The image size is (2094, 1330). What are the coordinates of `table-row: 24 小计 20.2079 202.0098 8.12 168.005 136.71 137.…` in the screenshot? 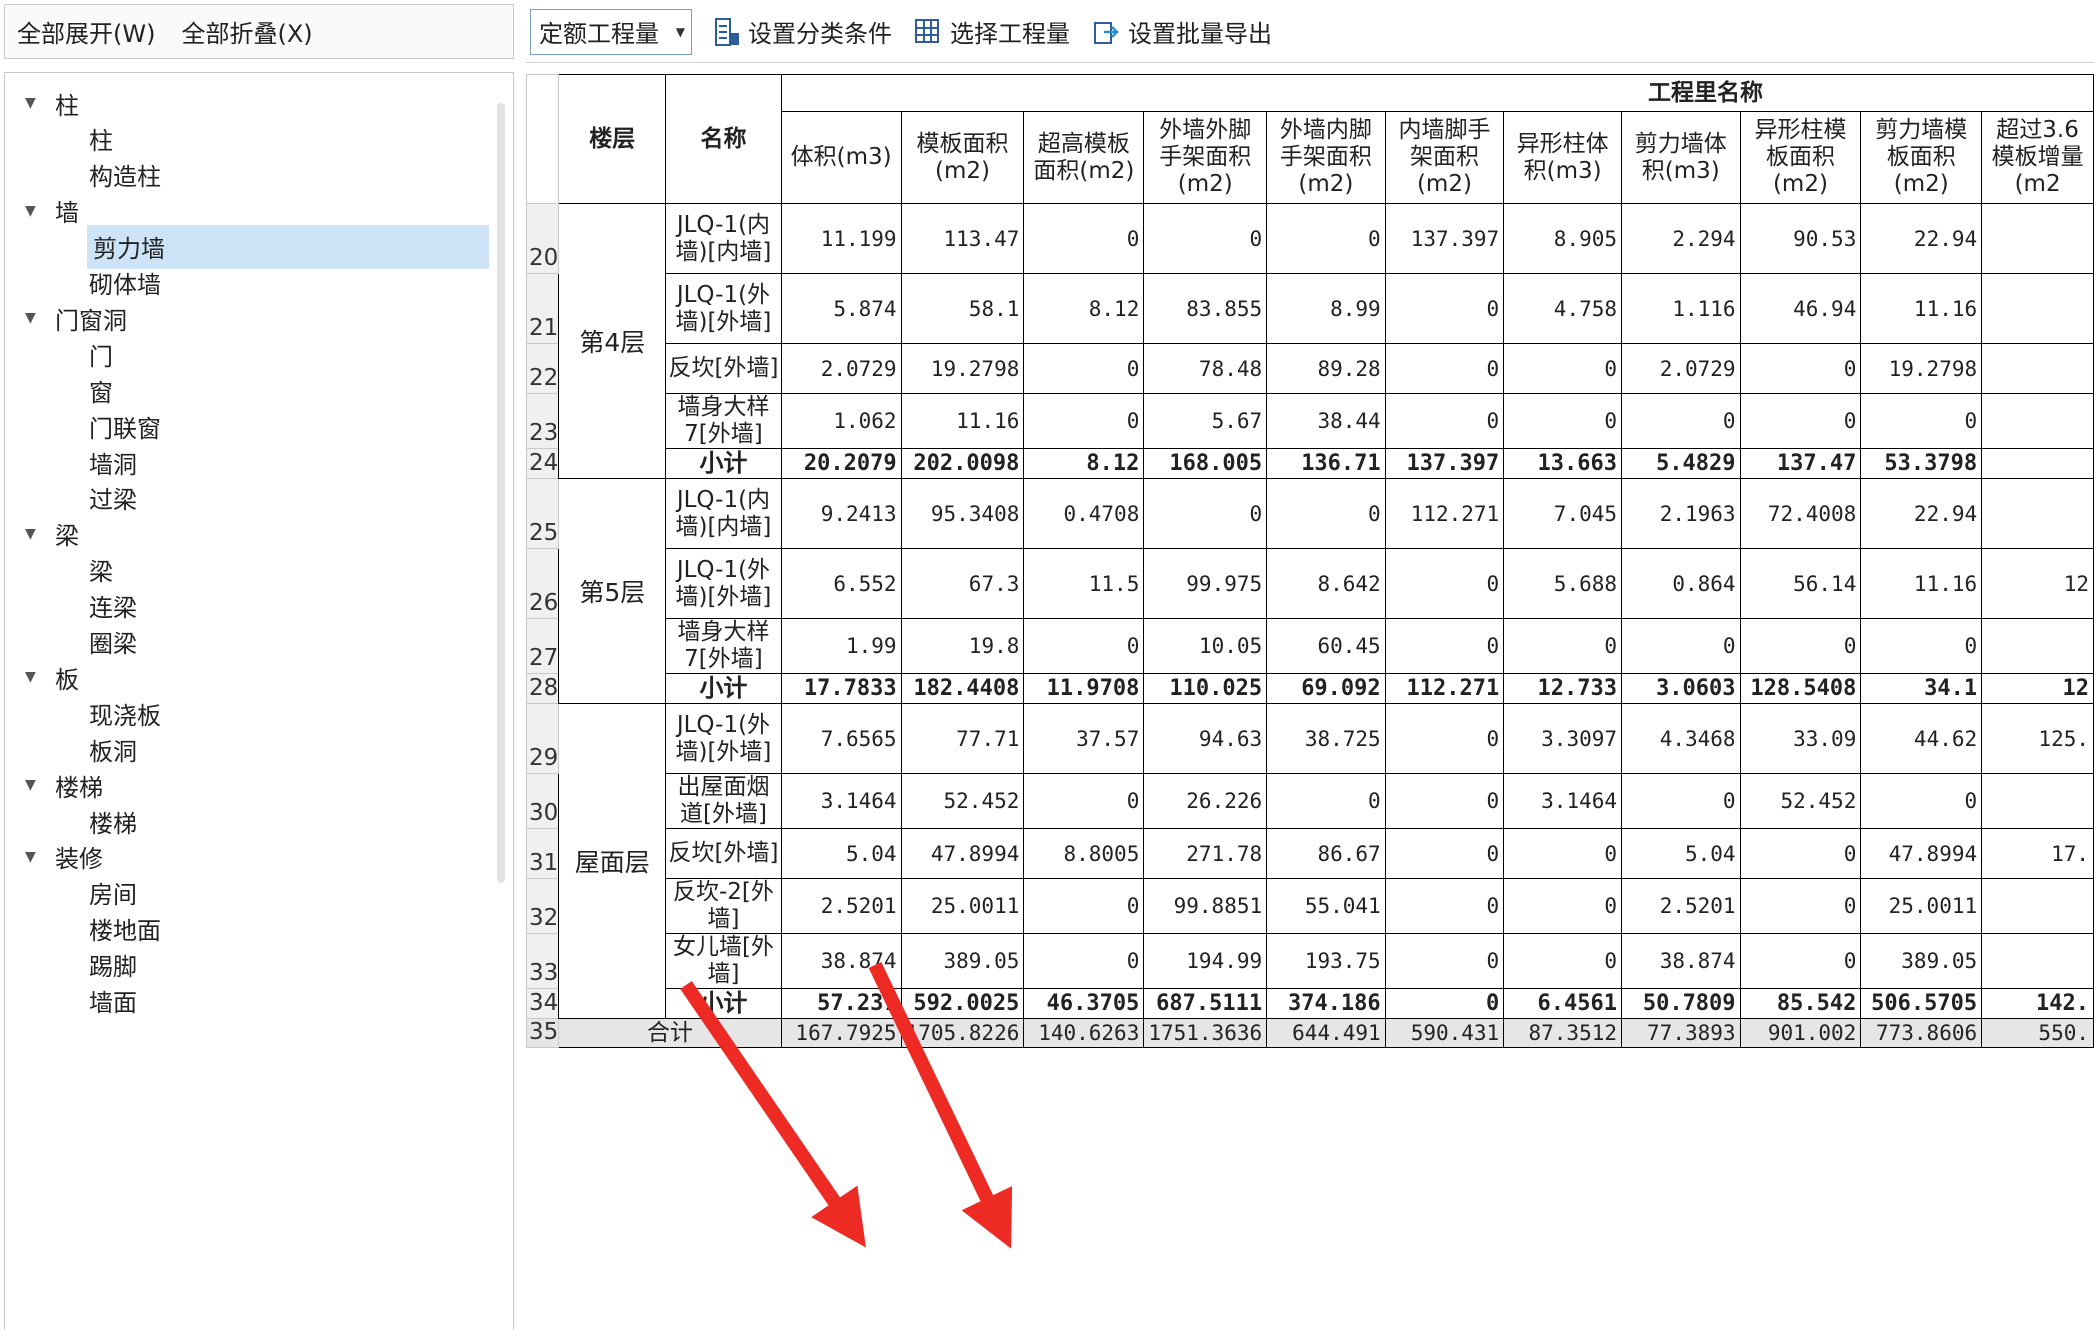 It's located at (1310, 463).